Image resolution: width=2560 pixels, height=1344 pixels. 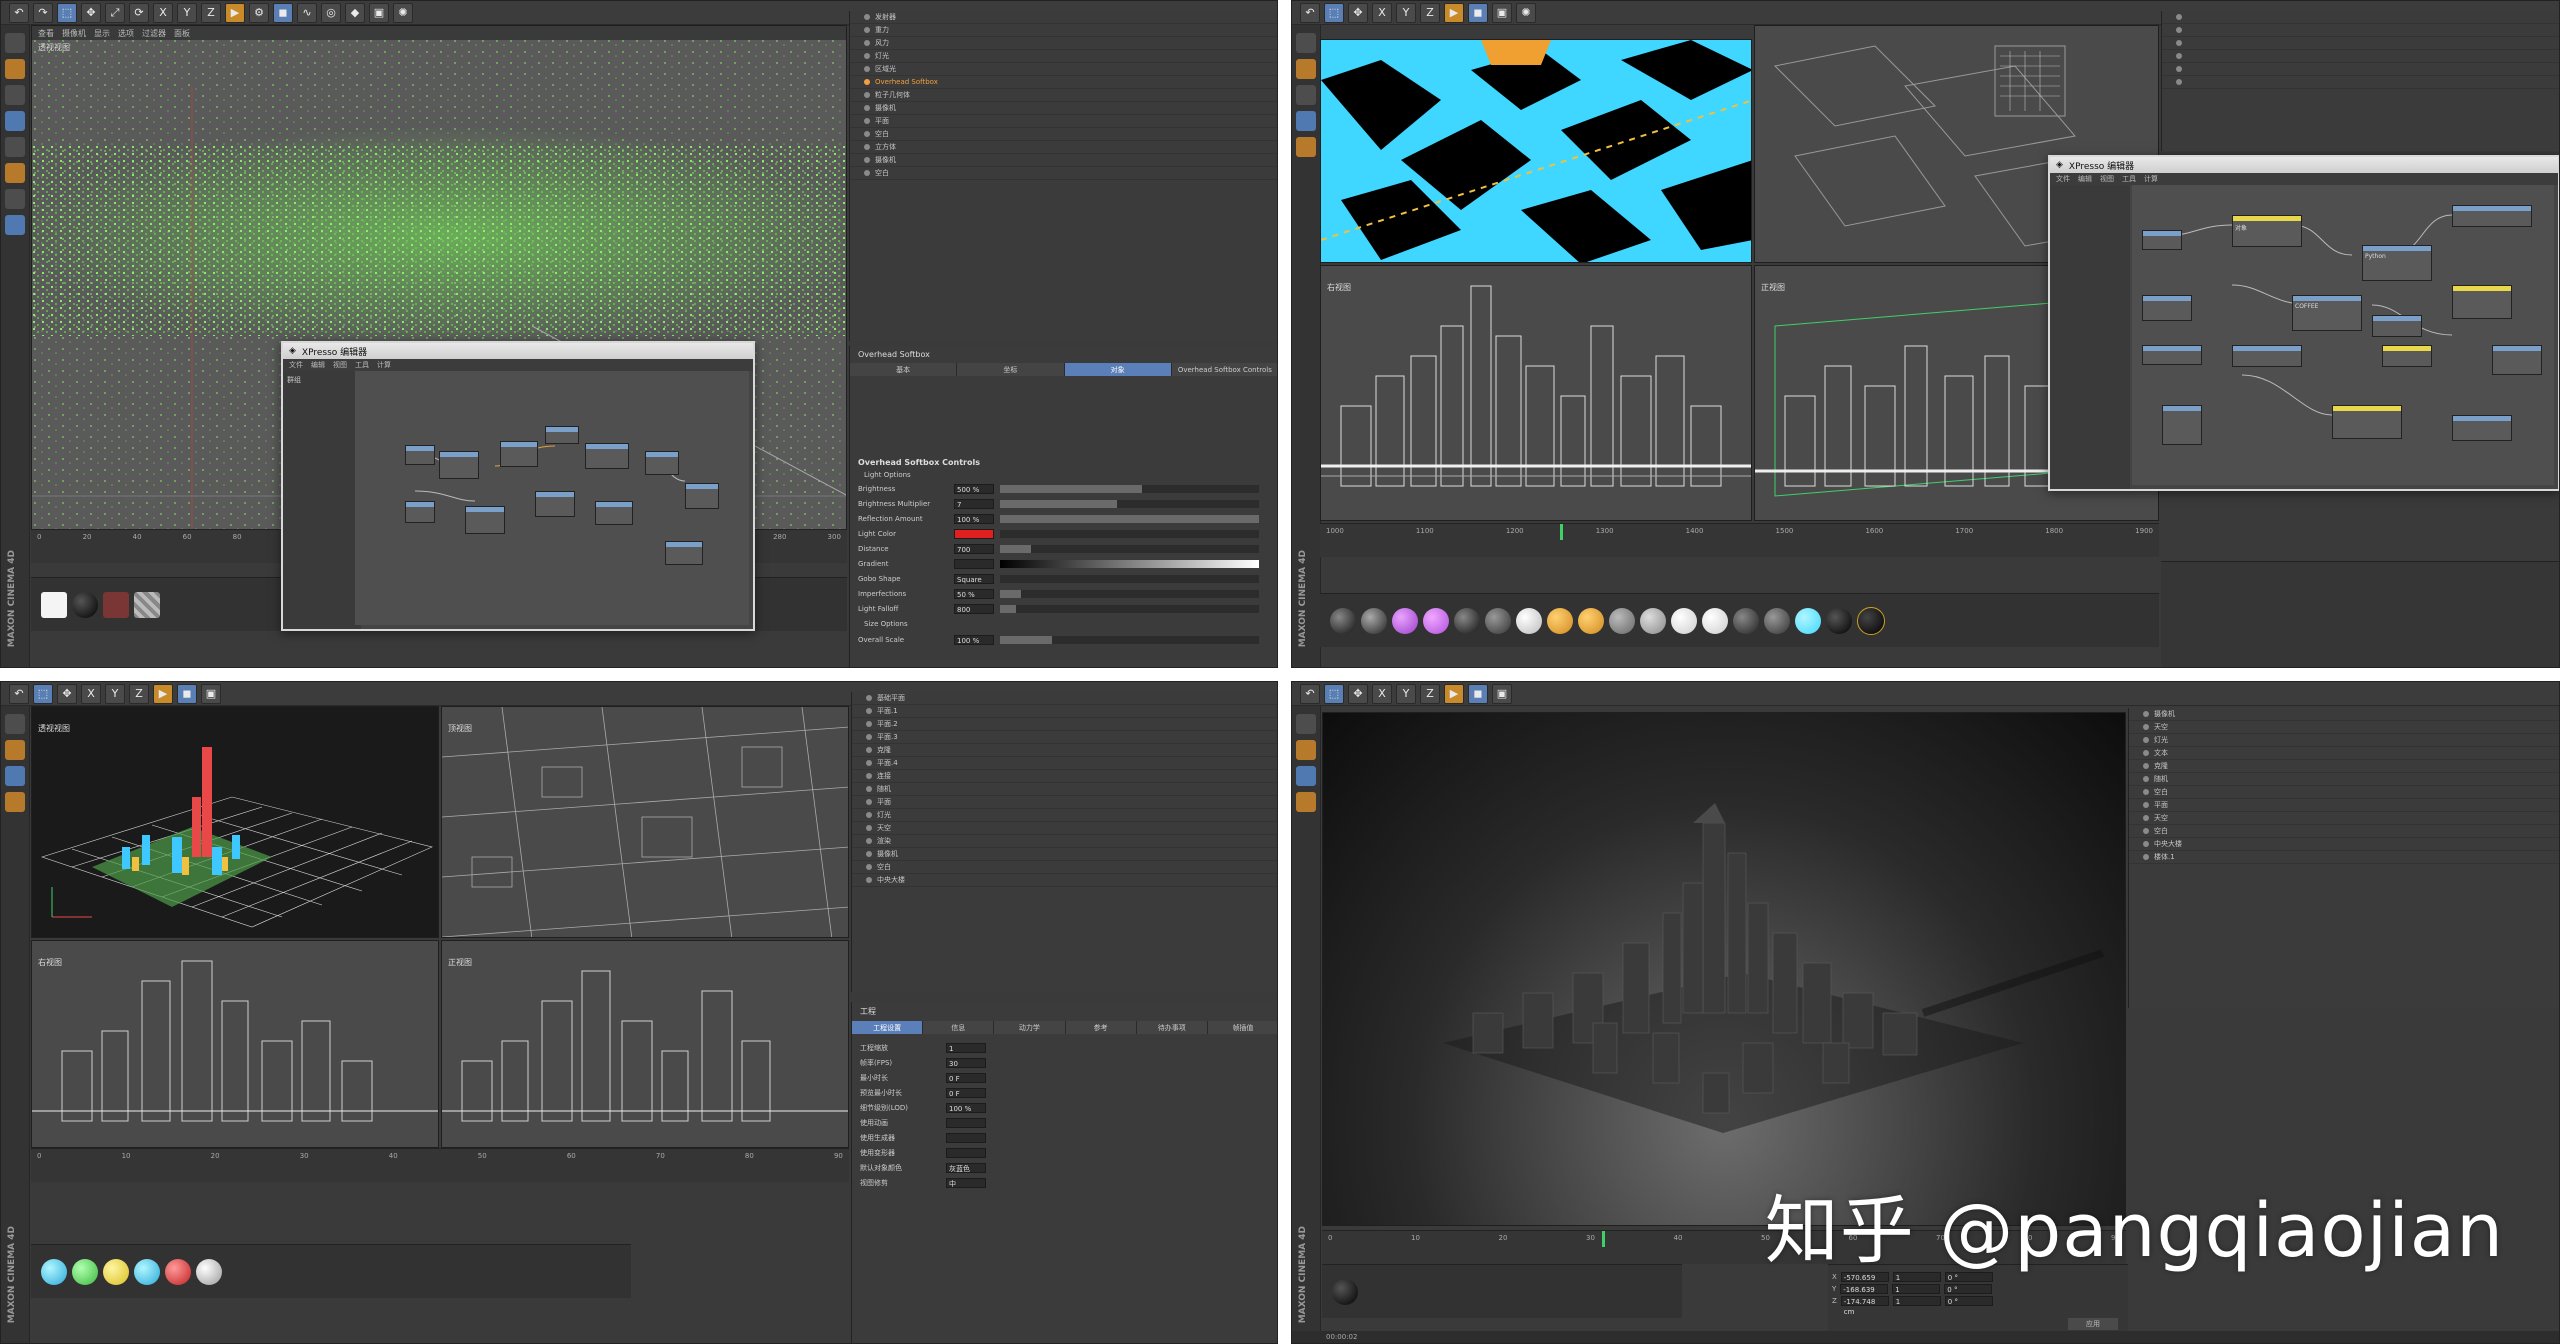 I want to click on object-row: 重力, so click(x=1063, y=30).